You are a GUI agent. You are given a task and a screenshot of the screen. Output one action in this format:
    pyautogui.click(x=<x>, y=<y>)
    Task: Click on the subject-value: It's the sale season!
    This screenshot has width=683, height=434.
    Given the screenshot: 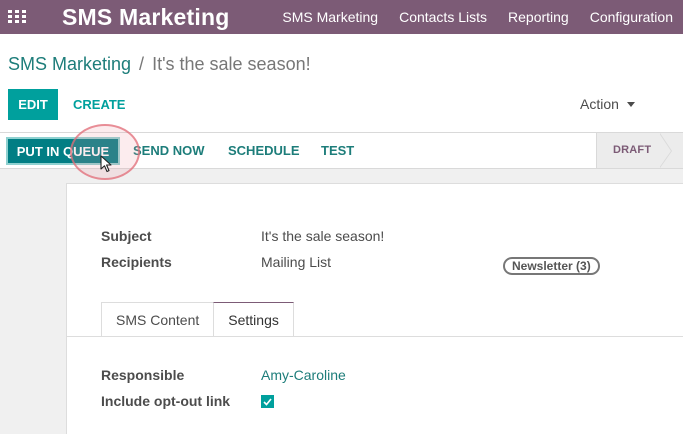 What is the action you would take?
    pyautogui.click(x=323, y=236)
    